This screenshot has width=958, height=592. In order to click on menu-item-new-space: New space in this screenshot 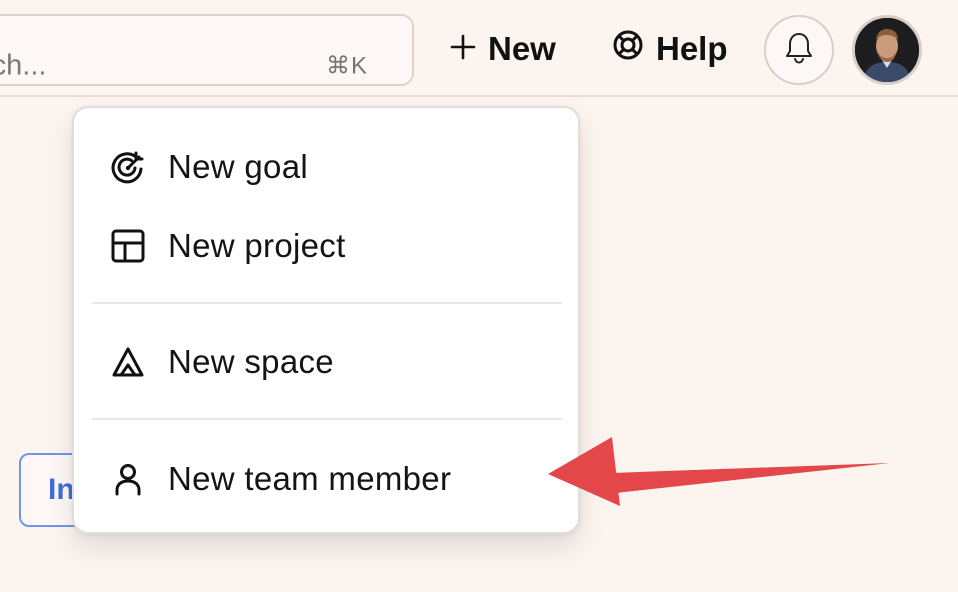, I will do `click(222, 362)`.